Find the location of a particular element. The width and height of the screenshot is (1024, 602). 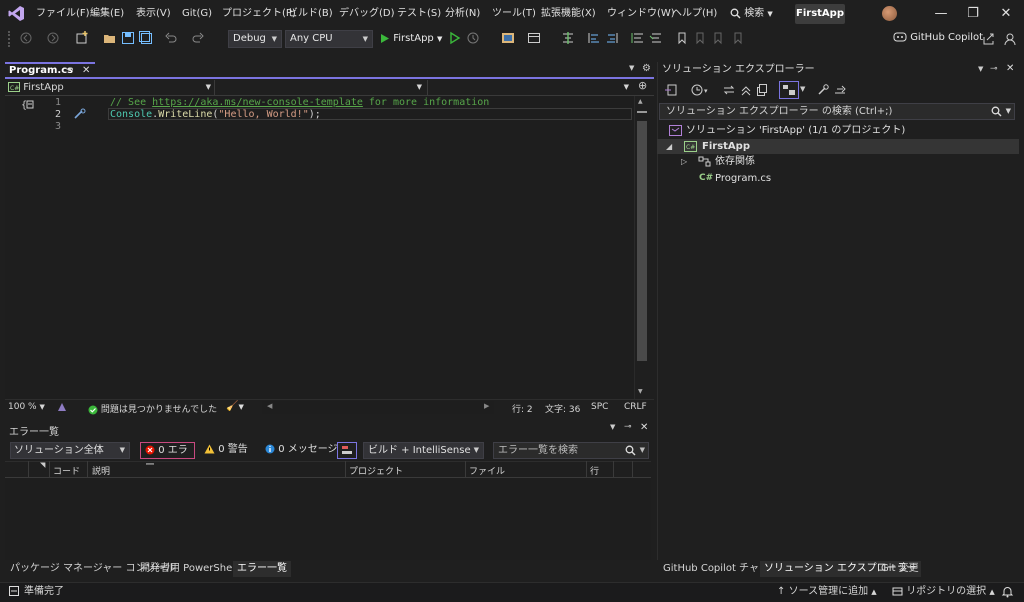

menu-tools: ツール(T) is located at coordinates (514, 13).